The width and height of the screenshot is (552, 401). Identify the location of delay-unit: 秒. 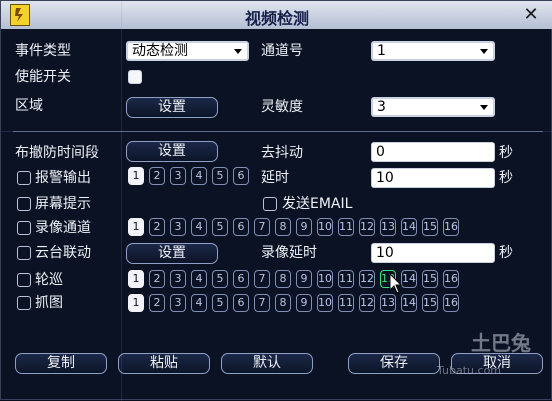
(506, 178).